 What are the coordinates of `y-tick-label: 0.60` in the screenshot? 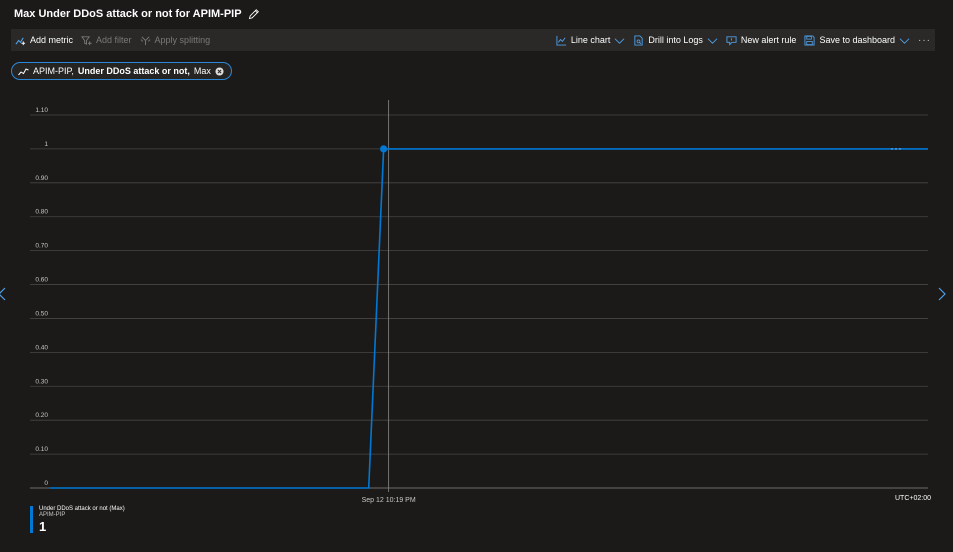 It's located at (41, 280).